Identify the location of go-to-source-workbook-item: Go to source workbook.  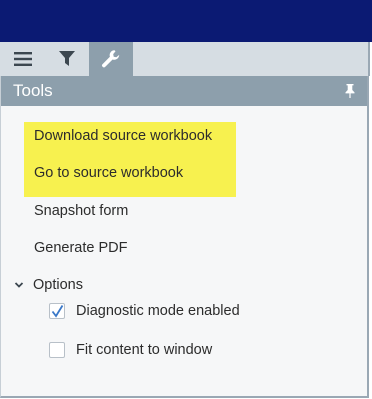
(108, 173).